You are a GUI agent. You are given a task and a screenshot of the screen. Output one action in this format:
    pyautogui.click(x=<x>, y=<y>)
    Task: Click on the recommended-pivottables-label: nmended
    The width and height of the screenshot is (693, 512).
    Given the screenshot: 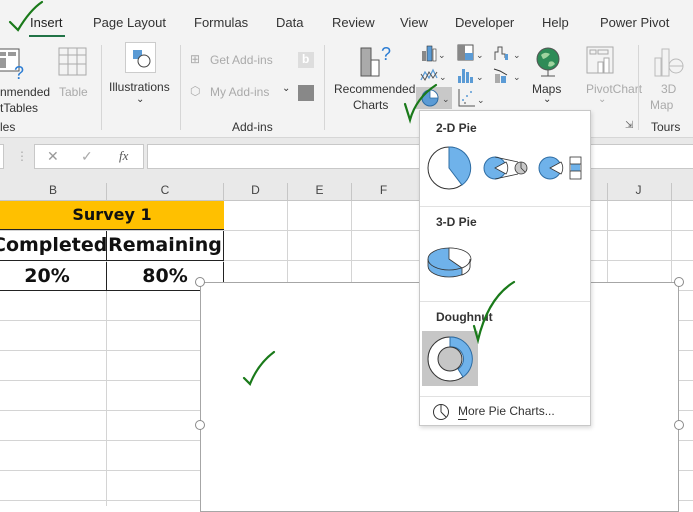 What is the action you would take?
    pyautogui.click(x=25, y=92)
    